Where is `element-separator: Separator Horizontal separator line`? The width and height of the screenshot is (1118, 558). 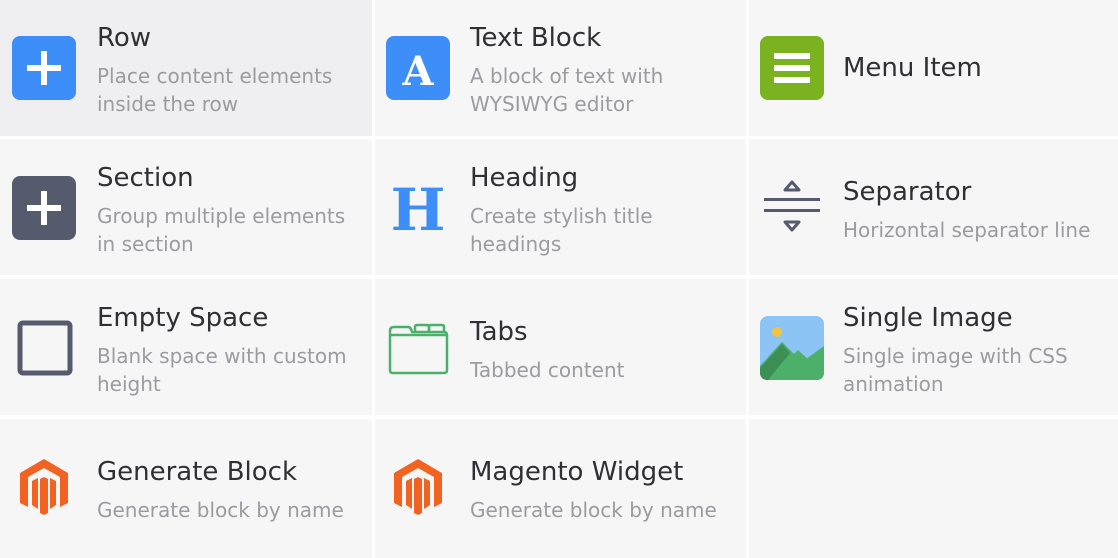
element-separator: Separator Horizontal separator line is located at coordinates (933, 207).